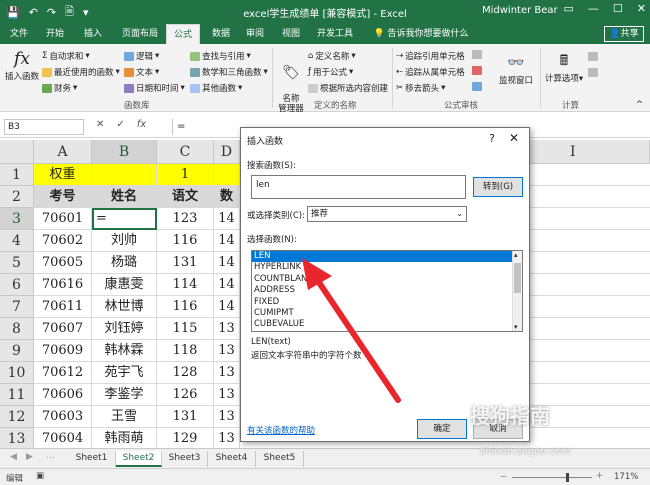 The width and height of the screenshot is (650, 485). I want to click on list-item: FIXED, so click(387, 302).